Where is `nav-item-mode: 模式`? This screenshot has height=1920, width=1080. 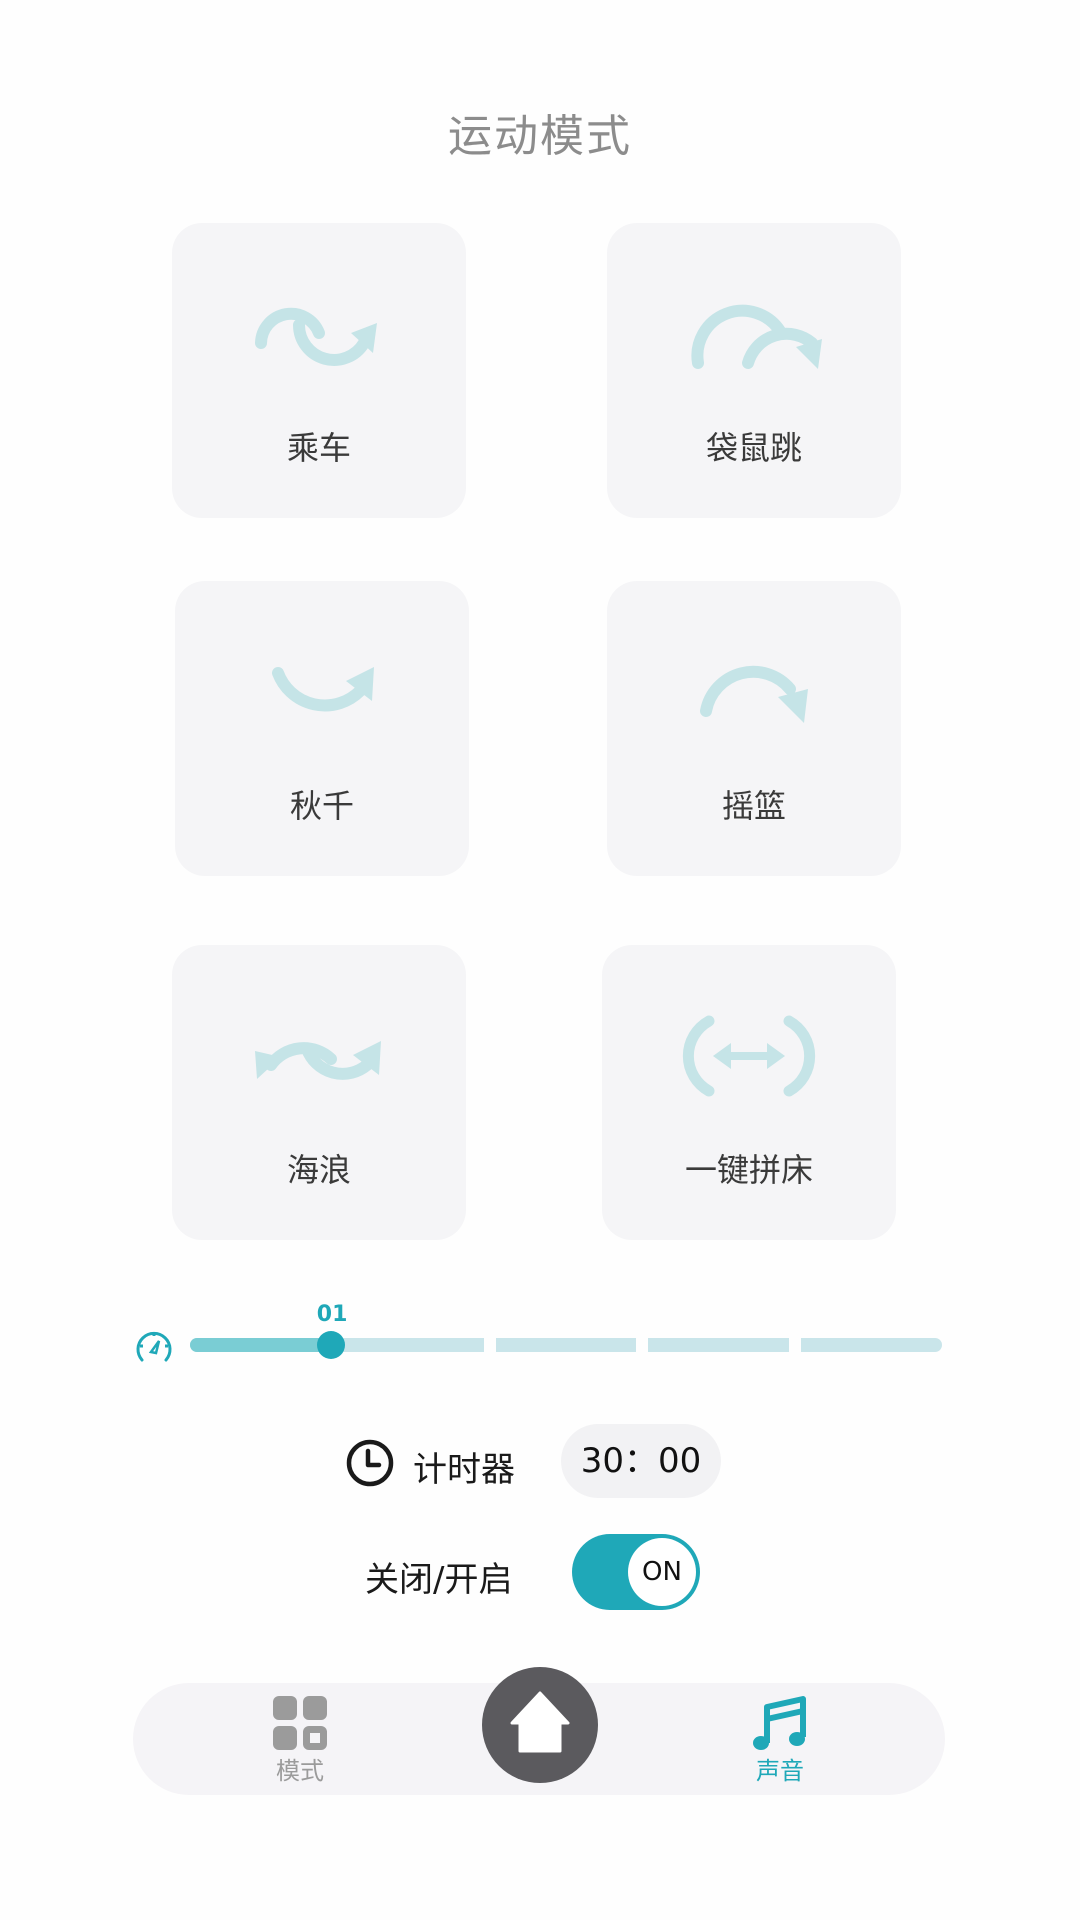
nav-item-mode: 模式 is located at coordinates (300, 1739).